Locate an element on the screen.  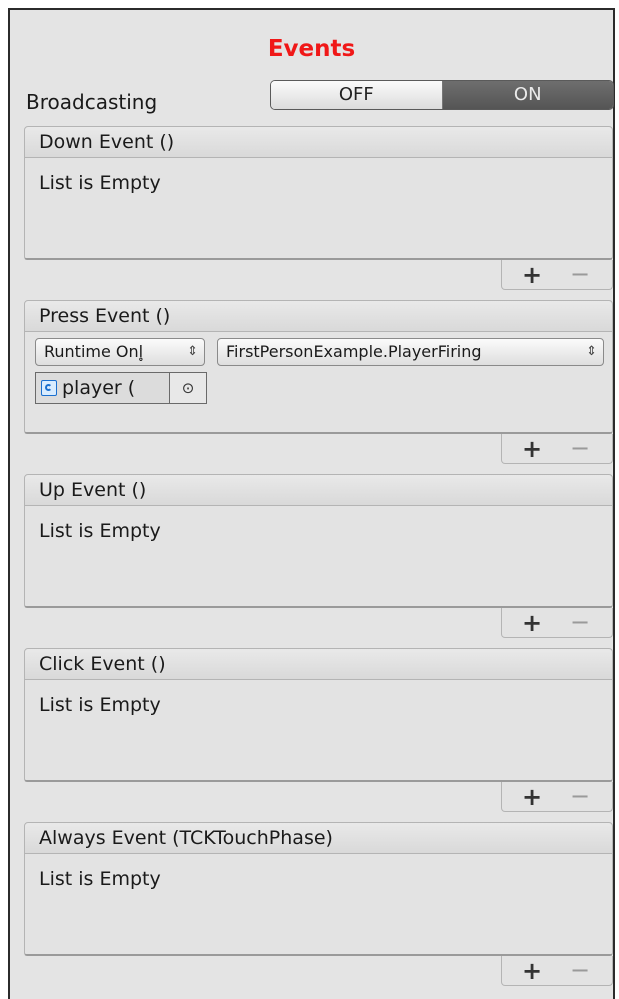
function-value: FirstPersonExample.PlayerFiring is located at coordinates (354, 351).